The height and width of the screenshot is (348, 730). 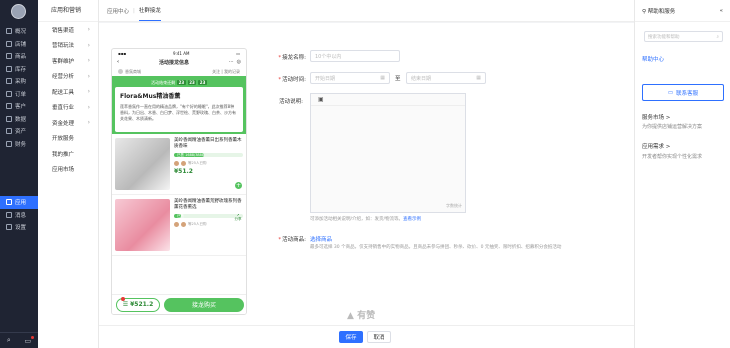 I want to click on name-input: 10个中以内, so click(x=355, y=56).